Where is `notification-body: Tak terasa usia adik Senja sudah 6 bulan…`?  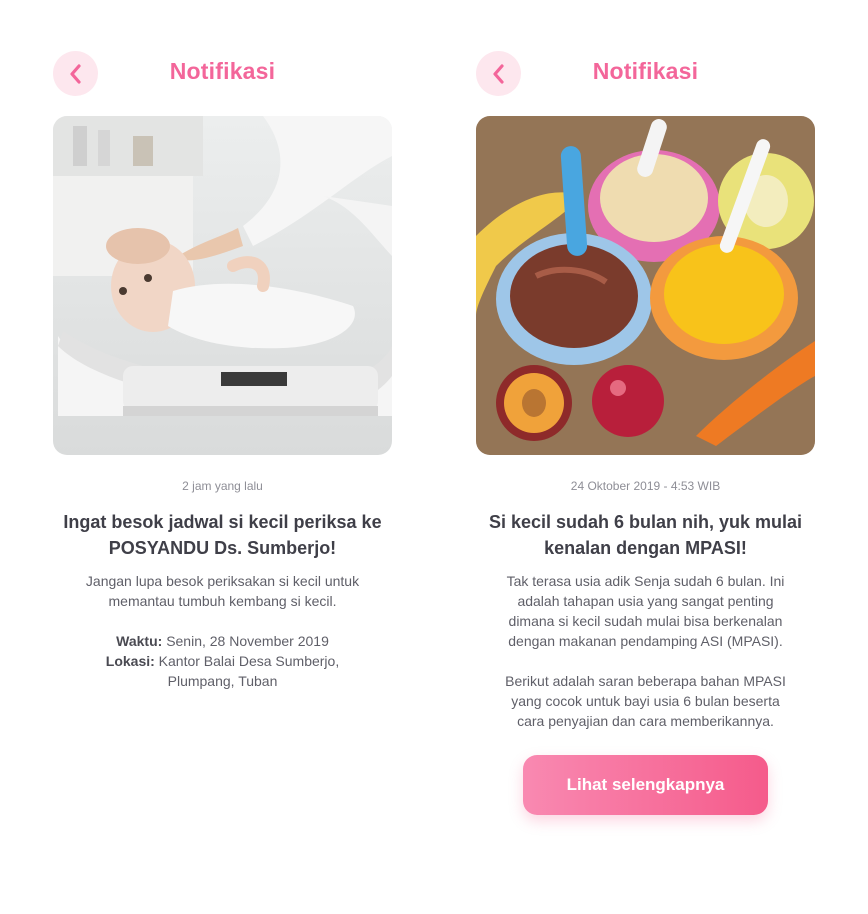
notification-body: Tak terasa usia adik Senja sudah 6 bulan… is located at coordinates (645, 651).